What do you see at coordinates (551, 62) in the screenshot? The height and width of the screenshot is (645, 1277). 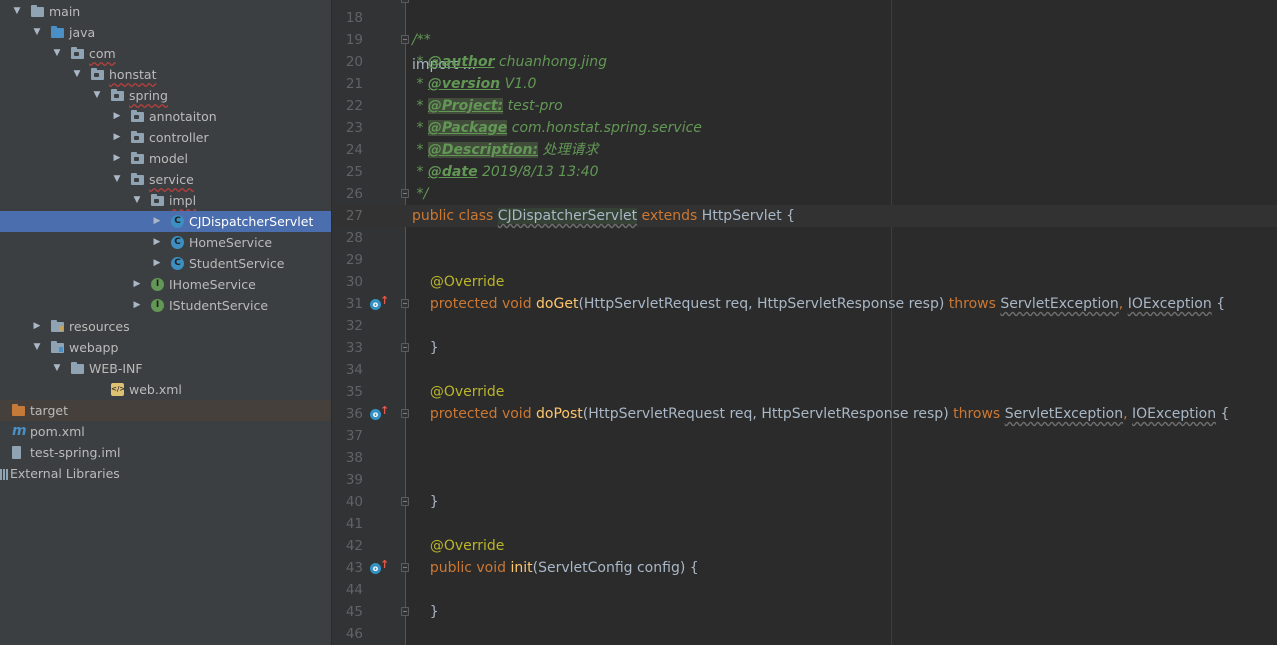 I see `code-token: chuanhong.jing` at bounding box center [551, 62].